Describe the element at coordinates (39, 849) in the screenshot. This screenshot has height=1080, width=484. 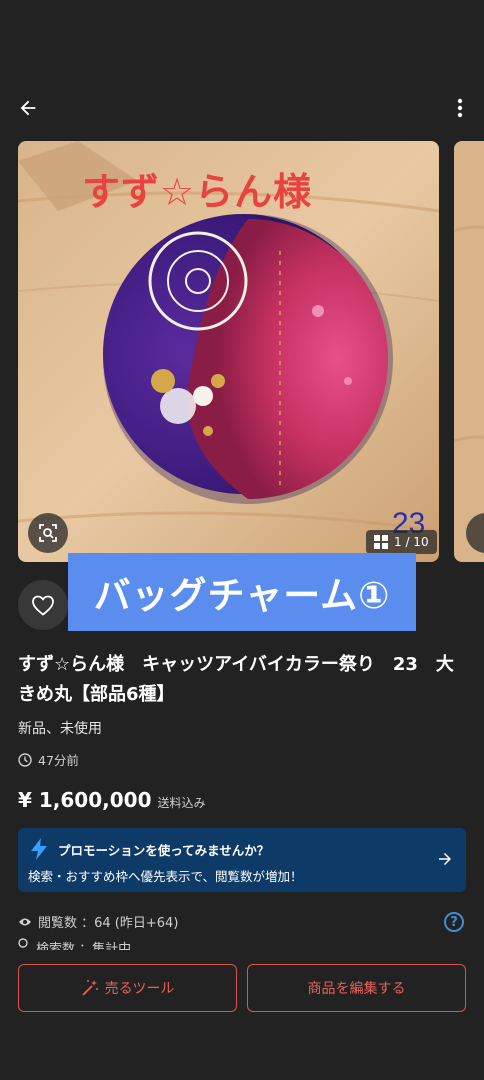
I see `lightning-icon` at that location.